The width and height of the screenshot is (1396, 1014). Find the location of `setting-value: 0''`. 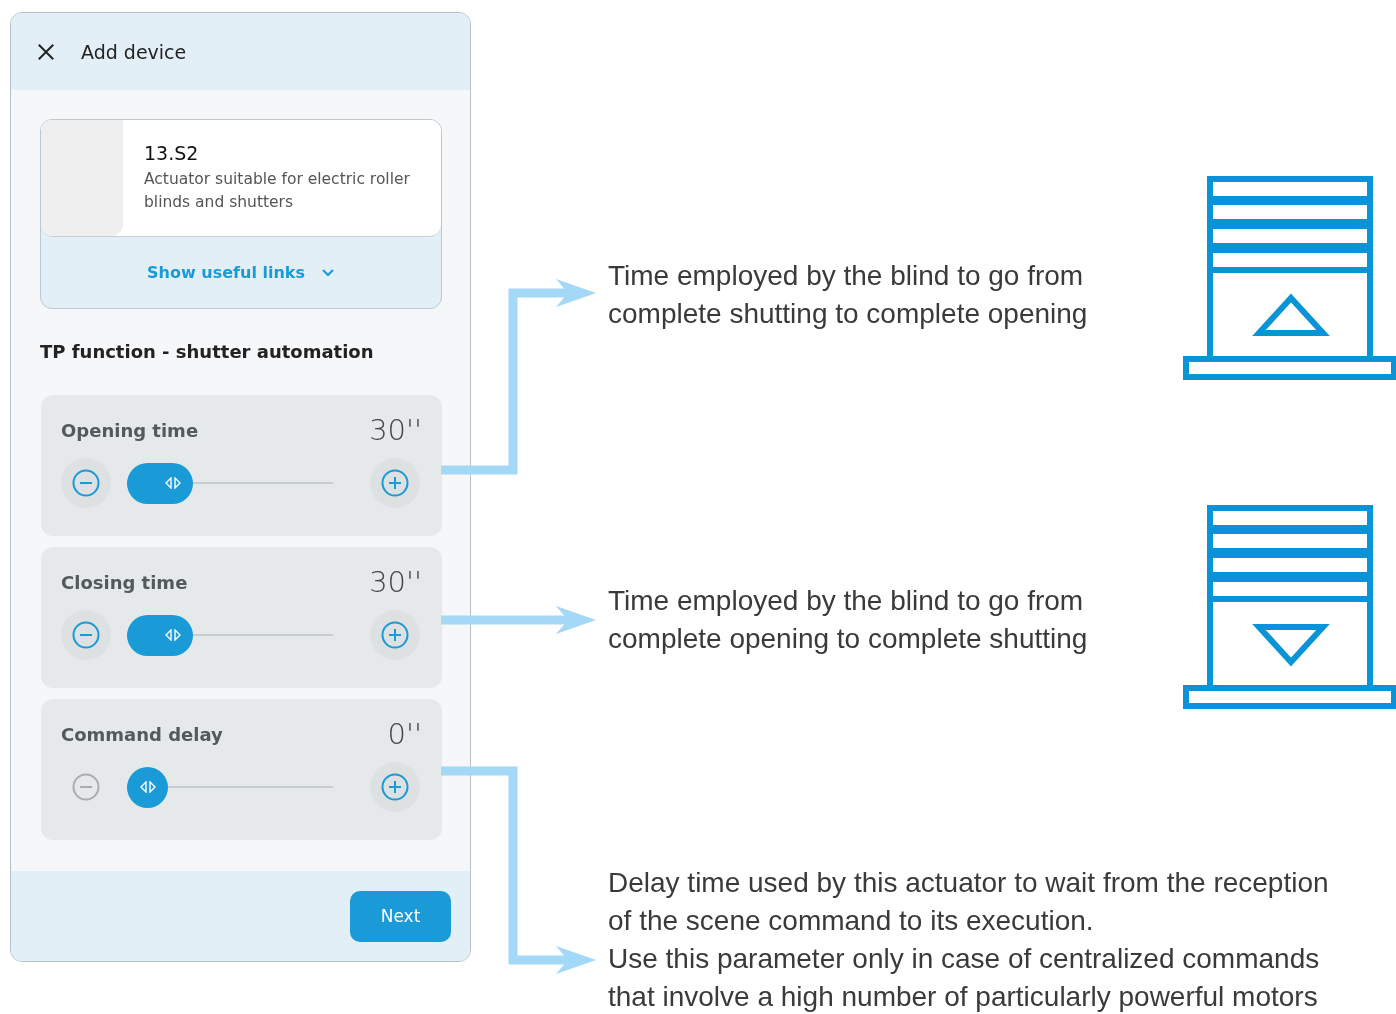

setting-value: 0'' is located at coordinates (404, 734).